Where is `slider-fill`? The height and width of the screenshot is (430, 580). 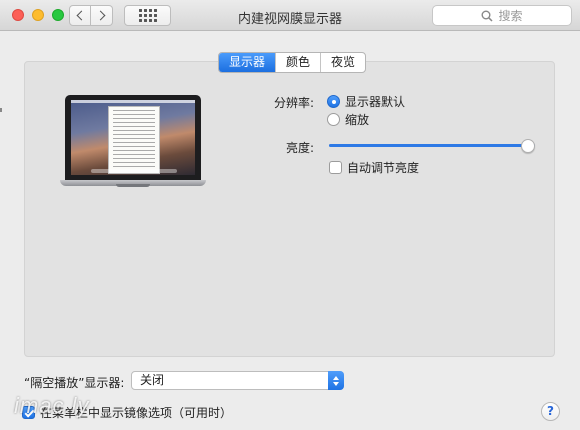
slider-fill is located at coordinates (432, 145).